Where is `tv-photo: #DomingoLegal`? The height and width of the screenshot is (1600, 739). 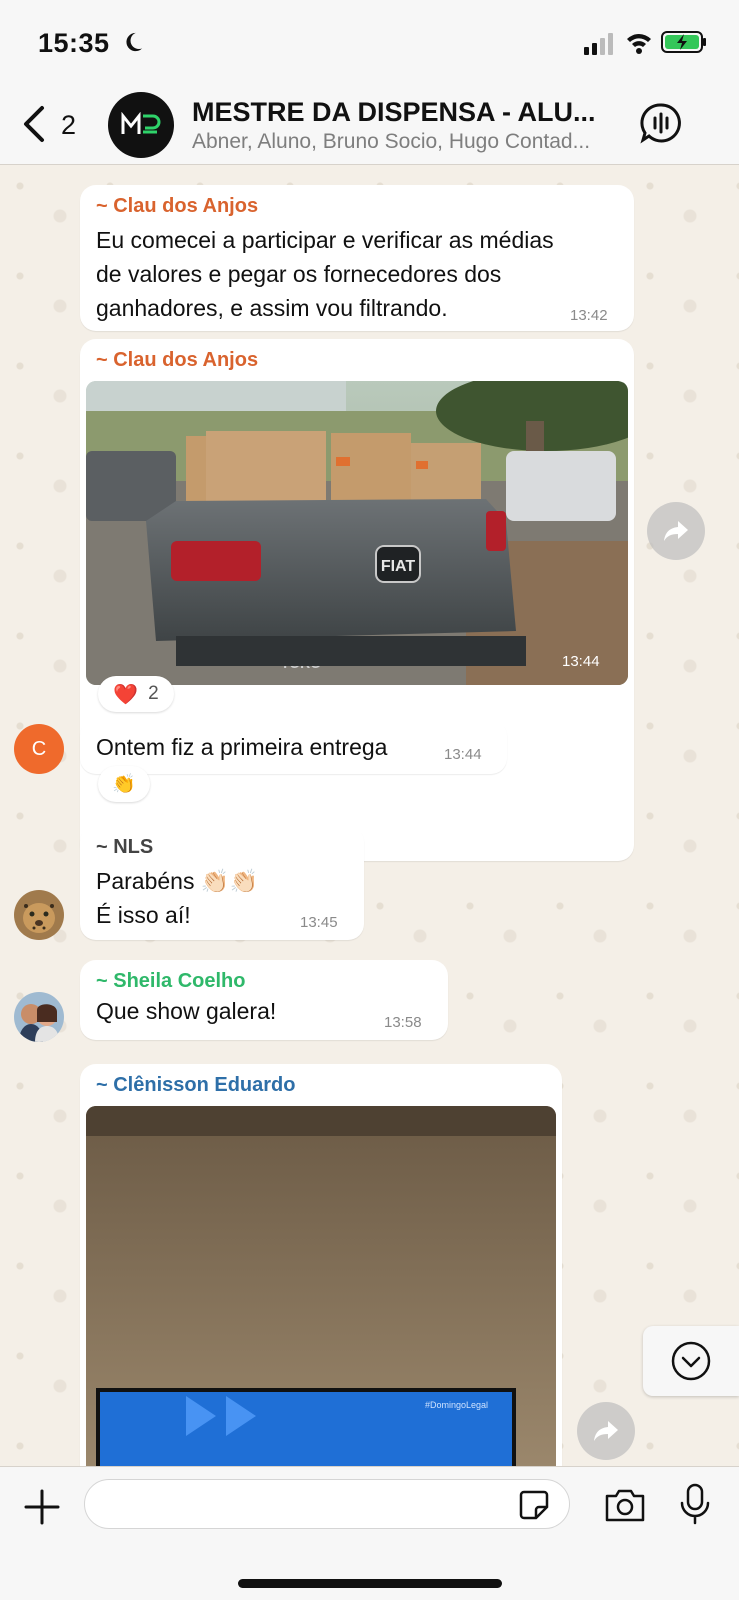
tv-photo: #DomingoLegal is located at coordinates (321, 1286).